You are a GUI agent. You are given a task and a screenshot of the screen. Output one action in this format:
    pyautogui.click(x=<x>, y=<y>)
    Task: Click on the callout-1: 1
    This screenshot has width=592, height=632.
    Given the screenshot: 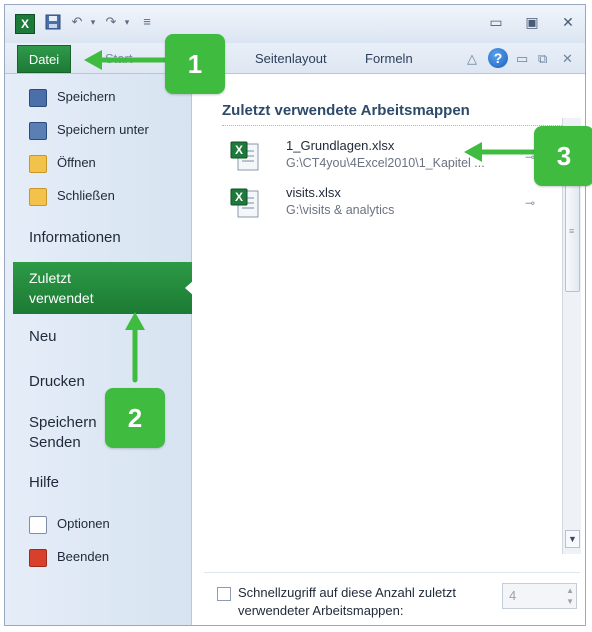 What is the action you would take?
    pyautogui.click(x=195, y=64)
    